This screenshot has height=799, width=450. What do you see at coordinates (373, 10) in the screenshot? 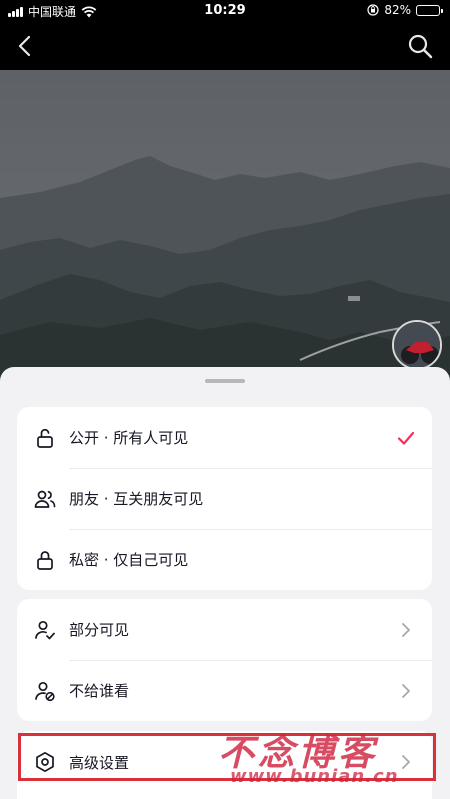
I see `orientation-lock-icon` at bounding box center [373, 10].